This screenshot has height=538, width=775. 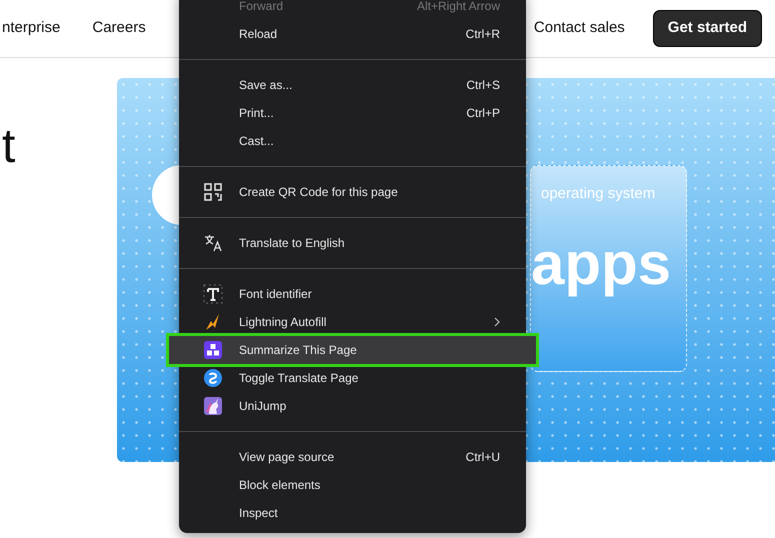 I want to click on menu-item: View page source Ctrl+U, so click(x=352, y=457).